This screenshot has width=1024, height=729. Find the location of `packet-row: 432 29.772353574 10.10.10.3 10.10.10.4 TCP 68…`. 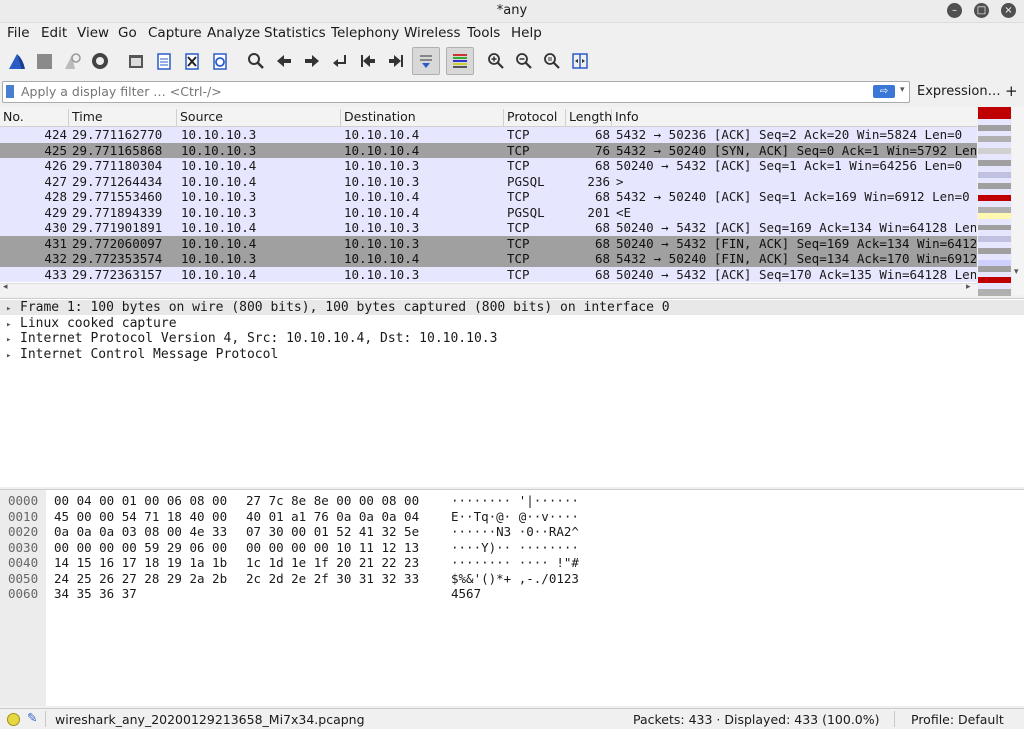

packet-row: 432 29.772353574 10.10.10.3 10.10.10.4 TCP 68… is located at coordinates (488, 259).